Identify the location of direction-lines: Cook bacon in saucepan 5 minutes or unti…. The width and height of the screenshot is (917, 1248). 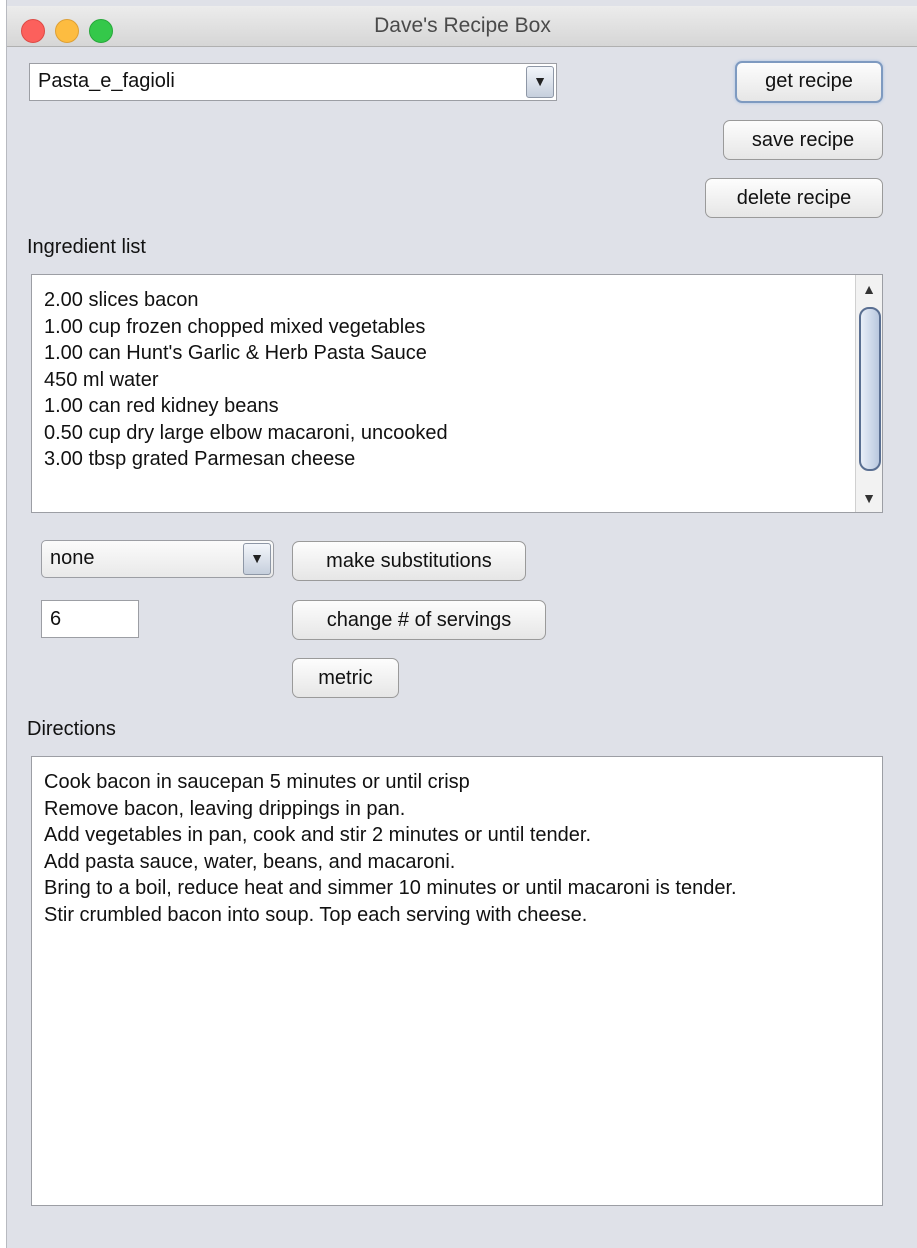
(390, 848).